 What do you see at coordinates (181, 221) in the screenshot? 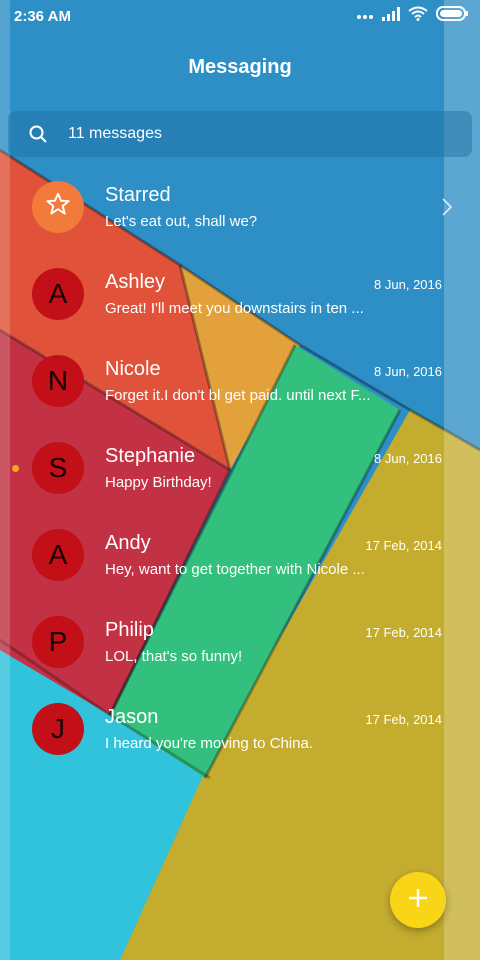
I see `starred-preview: Let's eat out, shall we?` at bounding box center [181, 221].